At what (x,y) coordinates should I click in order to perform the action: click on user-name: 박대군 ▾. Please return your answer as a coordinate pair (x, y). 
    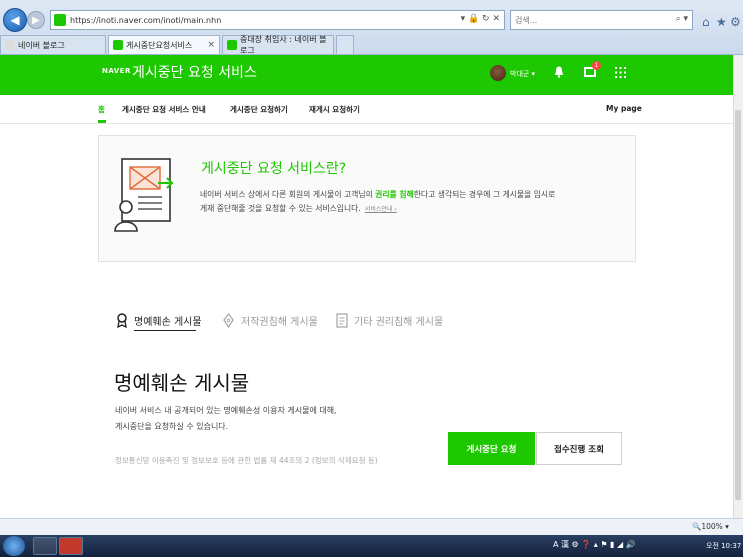
    Looking at the image, I should click on (522, 74).